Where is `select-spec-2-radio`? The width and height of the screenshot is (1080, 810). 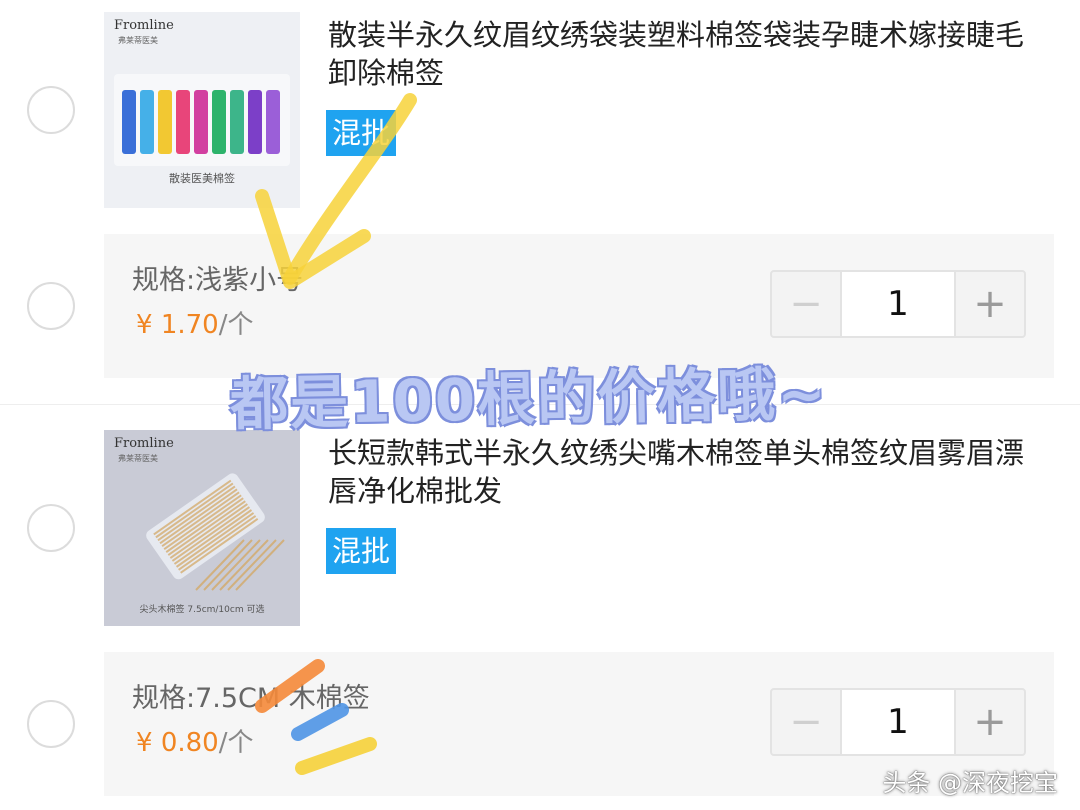 select-spec-2-radio is located at coordinates (51, 724).